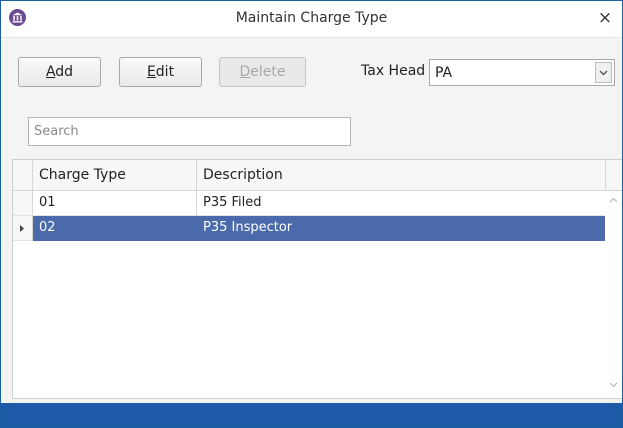  I want to click on edit-label-mnemonic: E, so click(151, 72).